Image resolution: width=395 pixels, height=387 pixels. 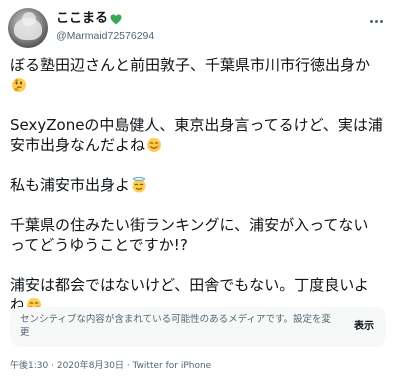 I want to click on thinking-face-icon, so click(x=19, y=85).